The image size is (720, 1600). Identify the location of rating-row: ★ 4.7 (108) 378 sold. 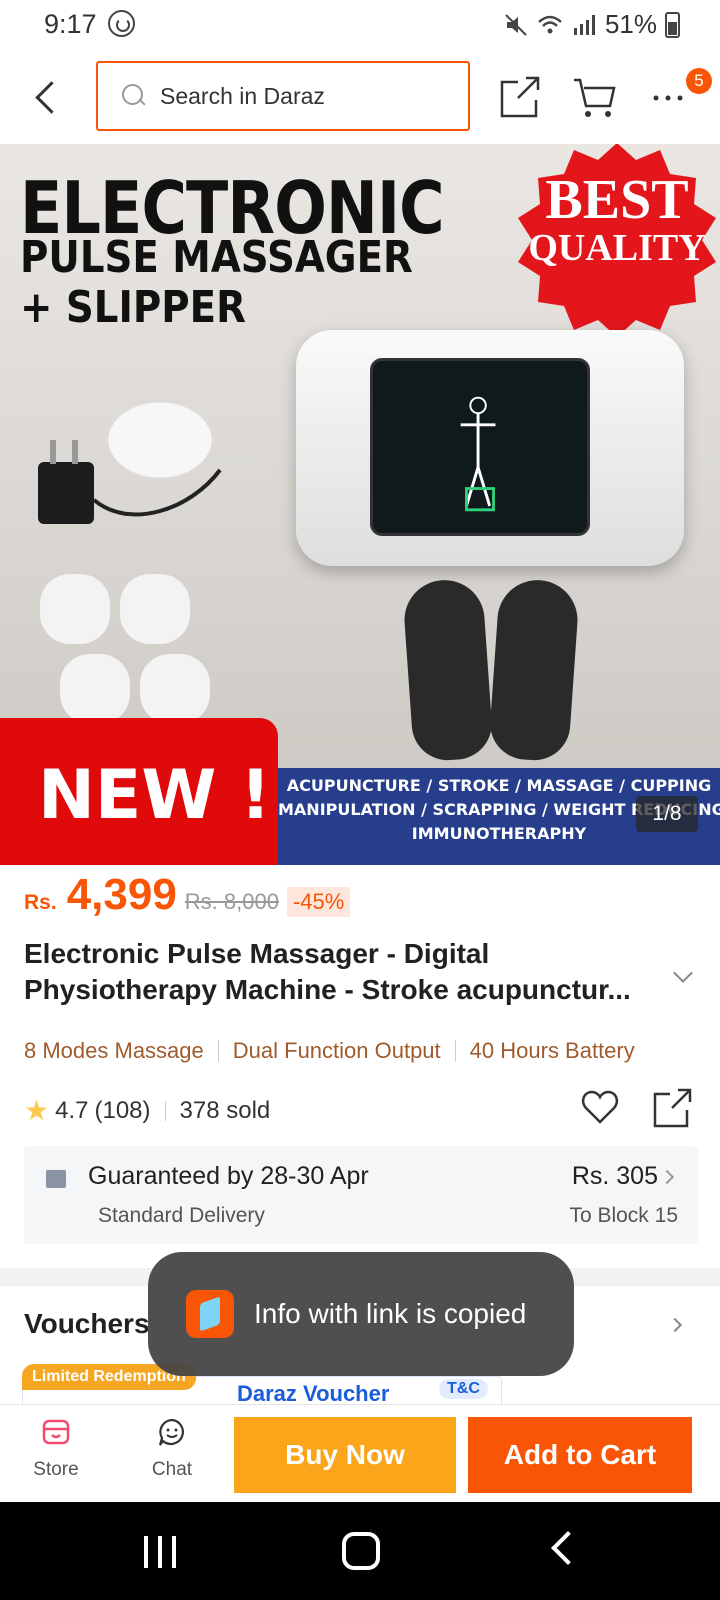
(147, 1110).